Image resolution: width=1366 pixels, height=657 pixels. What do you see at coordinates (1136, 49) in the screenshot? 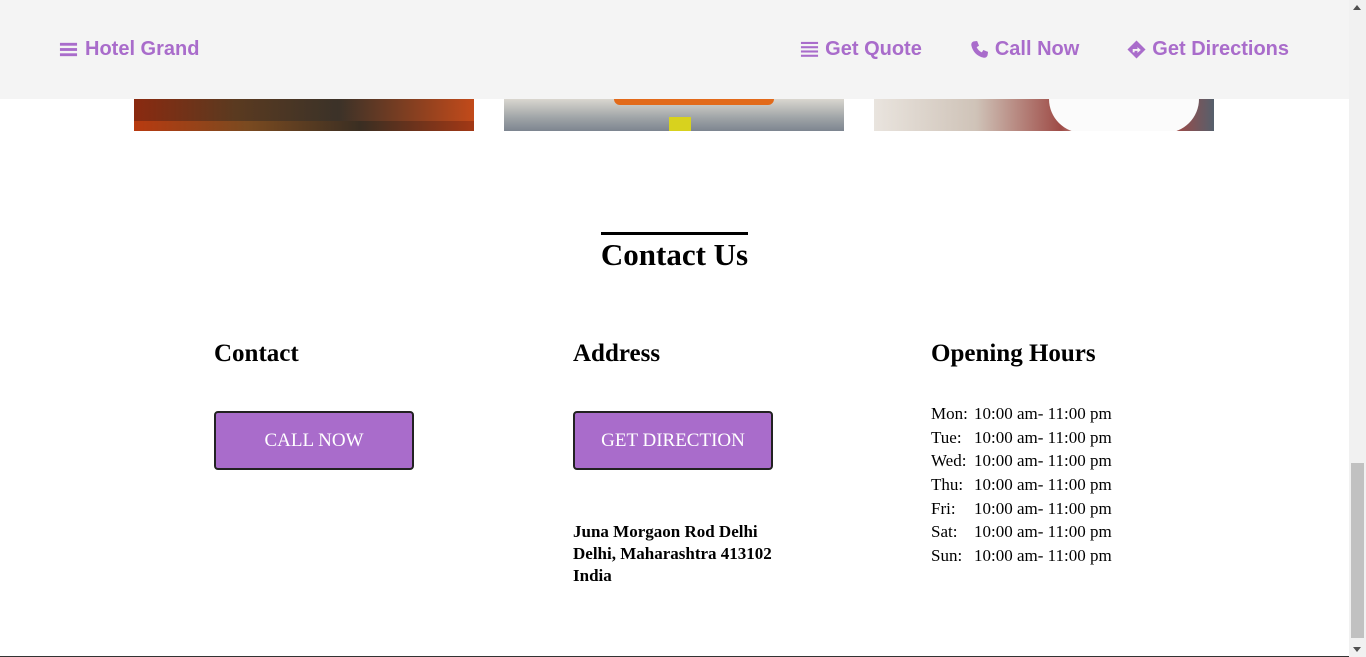
I see `directions-icon` at bounding box center [1136, 49].